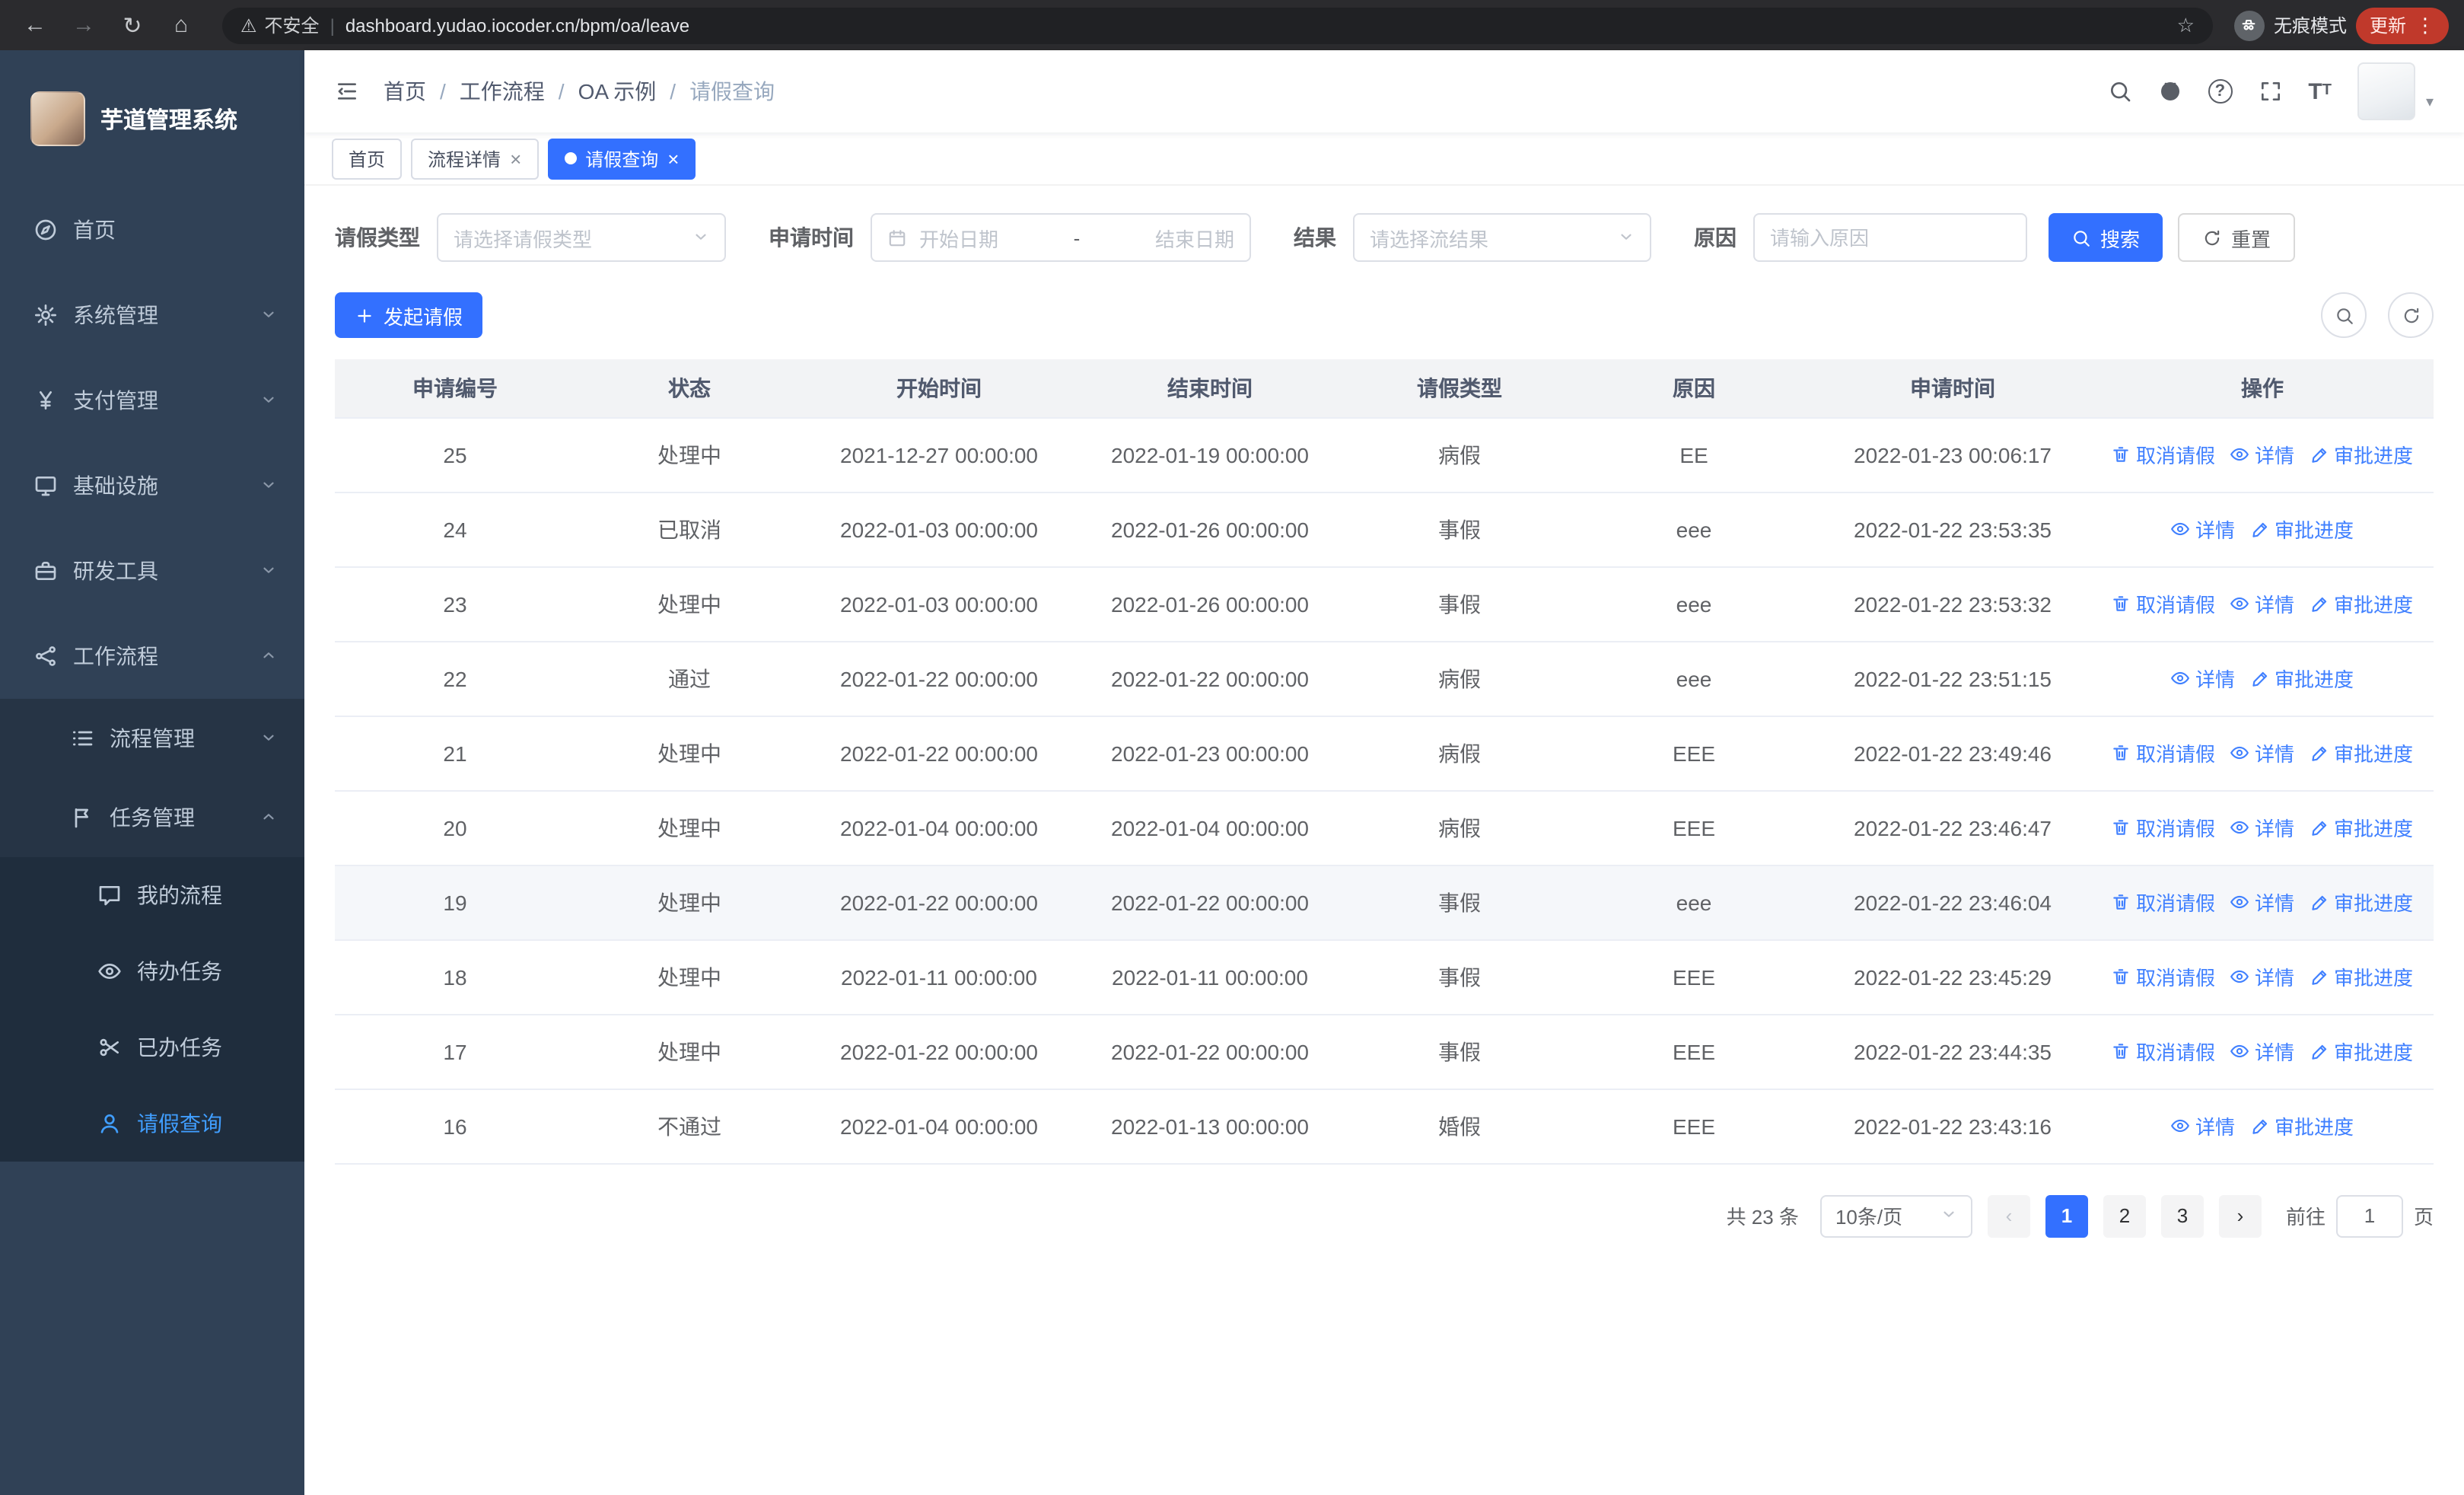 The image size is (2464, 1495). What do you see at coordinates (2386, 91) in the screenshot?
I see `user-avatar` at bounding box center [2386, 91].